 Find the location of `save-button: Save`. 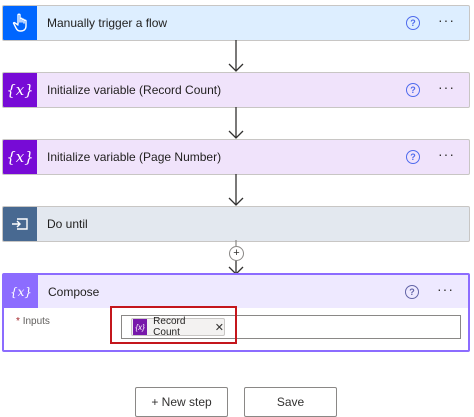

save-button: Save is located at coordinates (290, 402).